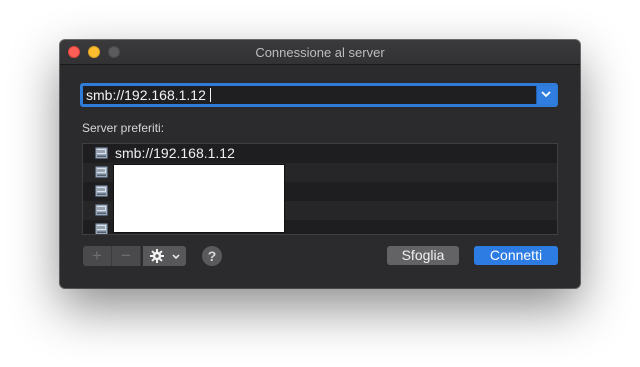 Image resolution: width=640 pixels, height=367 pixels. I want to click on list-item: smb://192.168.1.12, so click(320, 153).